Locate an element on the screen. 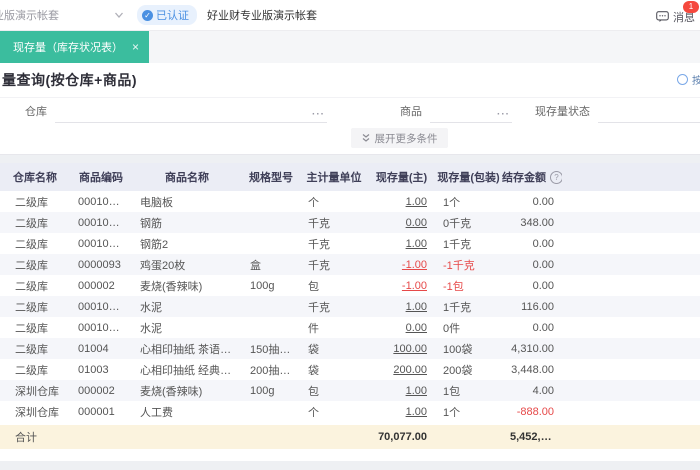 Image resolution: width=700 pixels, height=470 pixels. column-header: 现存量(主) is located at coordinates (401, 177).